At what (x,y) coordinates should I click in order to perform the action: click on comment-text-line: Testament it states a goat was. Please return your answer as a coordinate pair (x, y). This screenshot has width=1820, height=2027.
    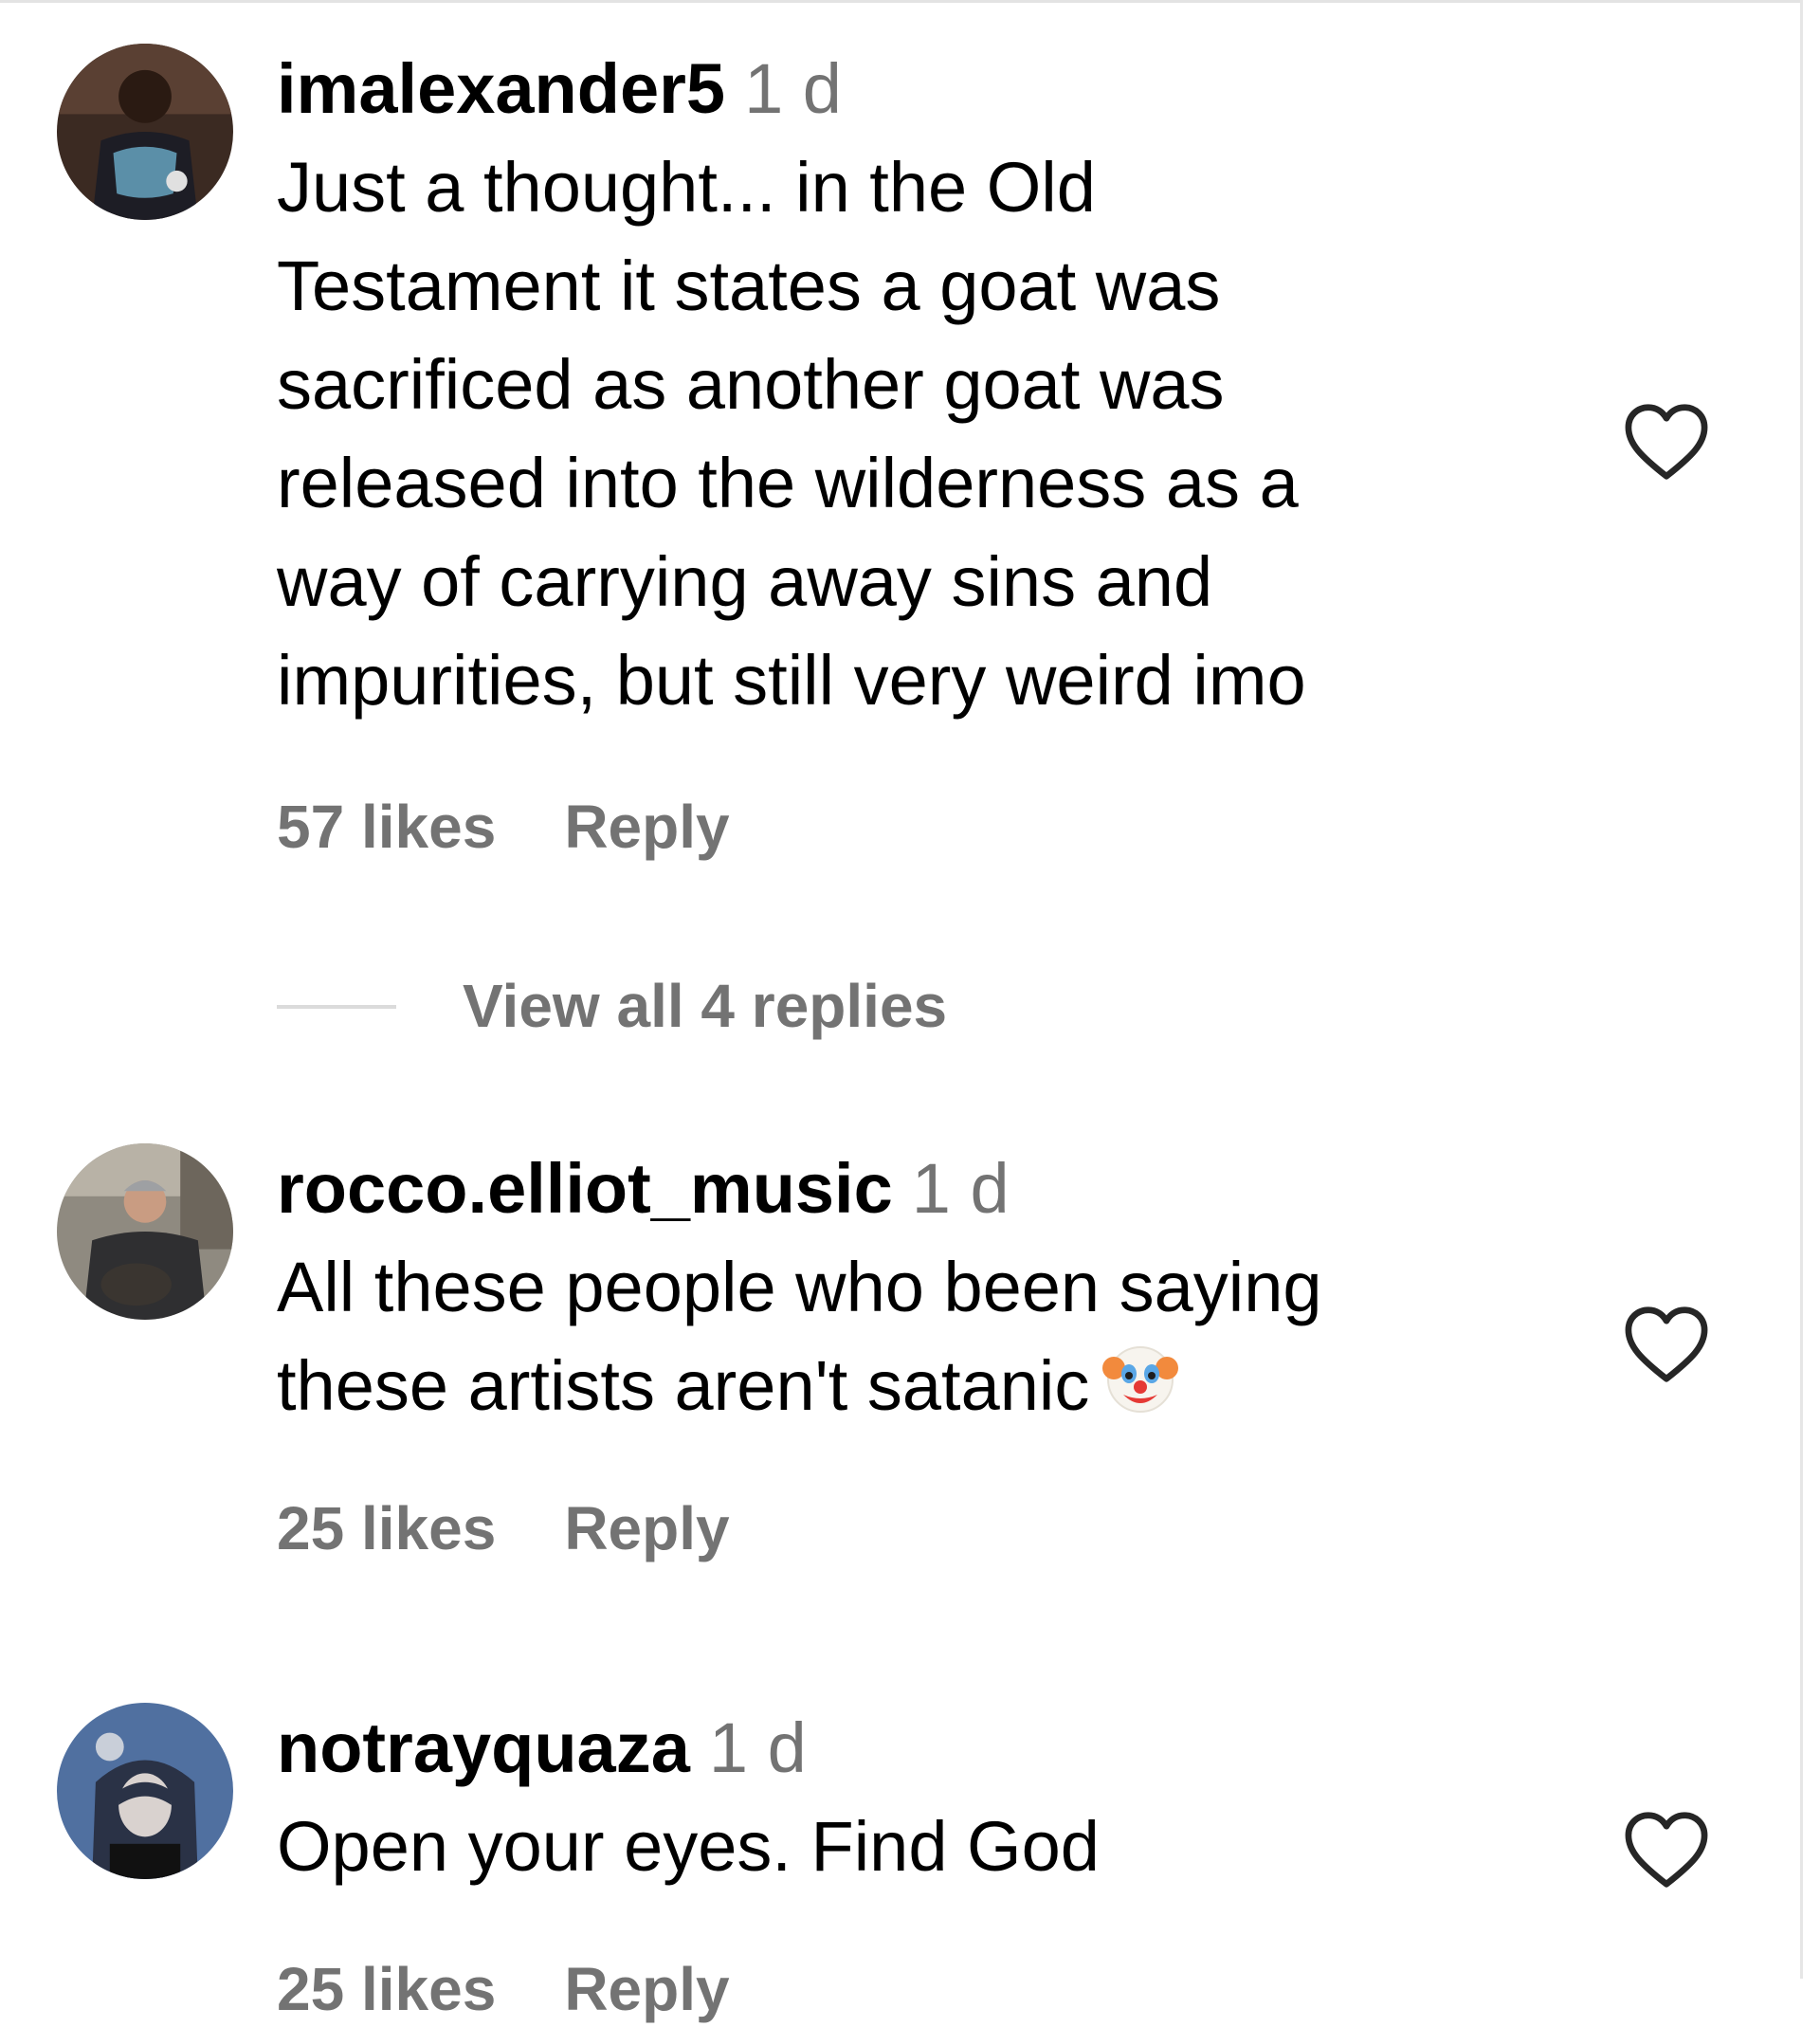
    Looking at the image, I should click on (749, 286).